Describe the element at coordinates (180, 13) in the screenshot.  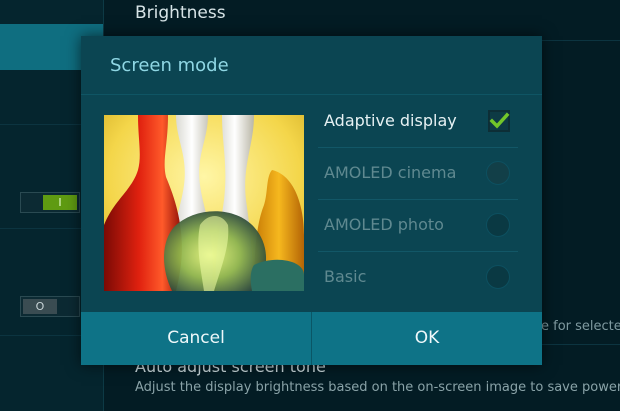
I see `brightness-setting-title: Brightness` at that location.